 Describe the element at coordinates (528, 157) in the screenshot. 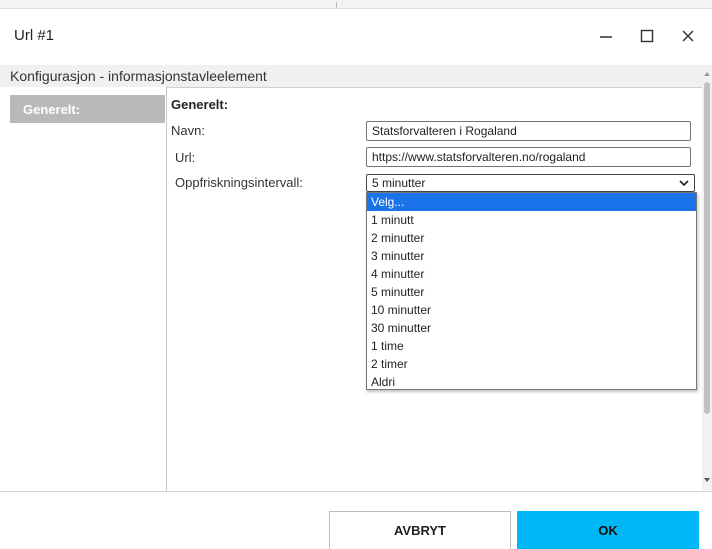

I see `url-field: https://www.statsforvalteren.no/rogaland` at that location.